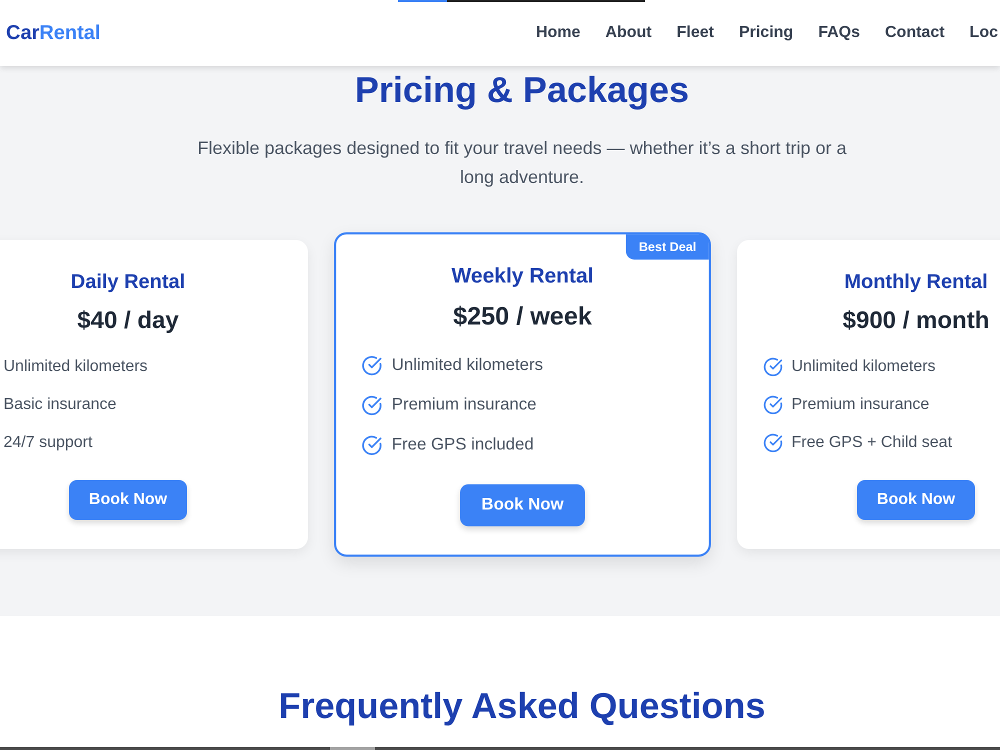  What do you see at coordinates (914, 33) in the screenshot?
I see `nav-link: Contact` at bounding box center [914, 33].